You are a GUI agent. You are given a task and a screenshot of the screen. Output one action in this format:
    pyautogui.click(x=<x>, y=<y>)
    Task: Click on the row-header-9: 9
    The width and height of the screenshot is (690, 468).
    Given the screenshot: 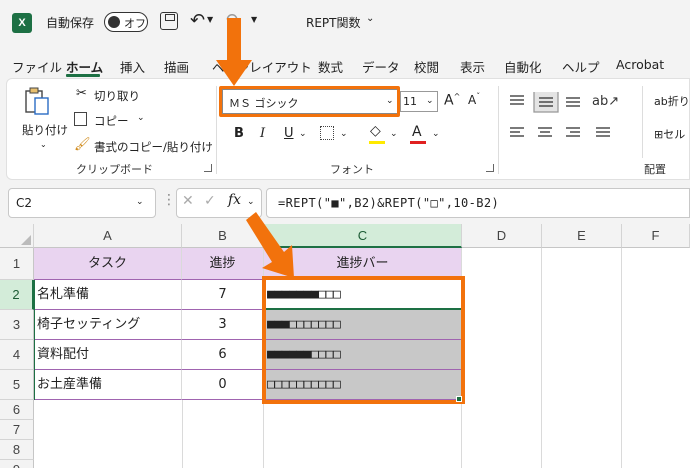 What is the action you would take?
    pyautogui.click(x=17, y=464)
    